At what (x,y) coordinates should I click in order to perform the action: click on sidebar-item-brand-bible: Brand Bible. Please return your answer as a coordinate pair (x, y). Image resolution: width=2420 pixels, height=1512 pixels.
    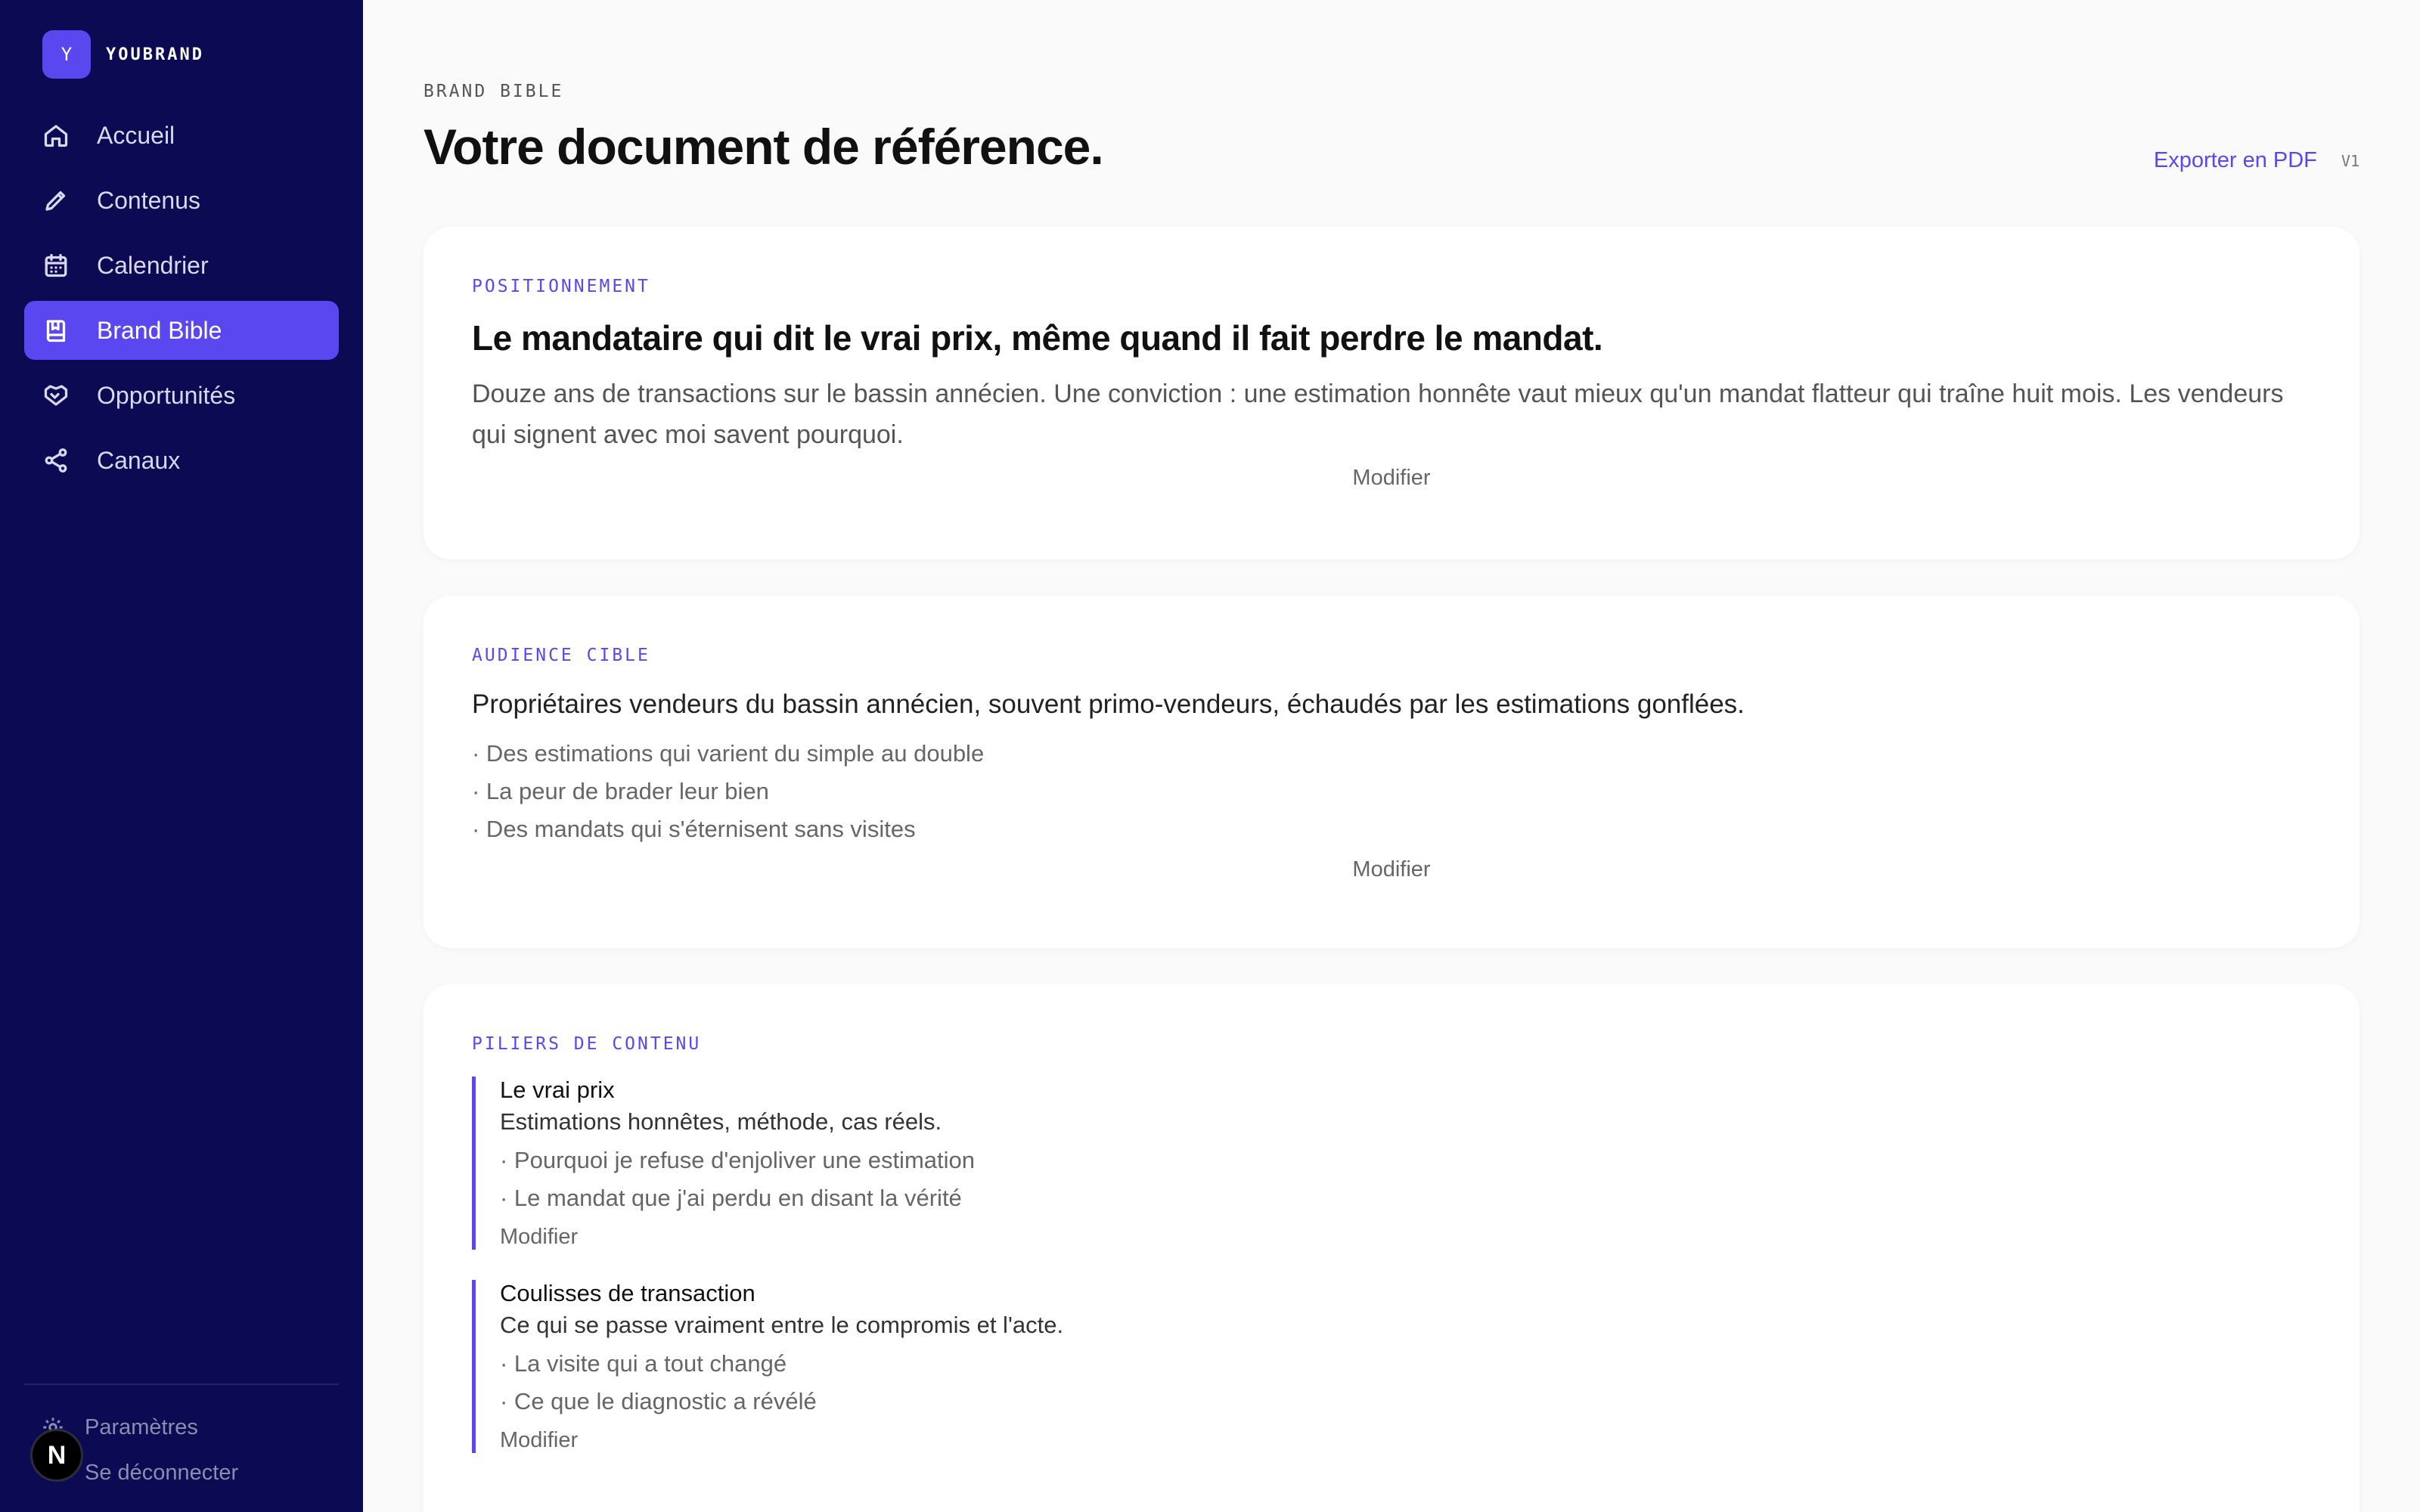
    Looking at the image, I should click on (181, 331).